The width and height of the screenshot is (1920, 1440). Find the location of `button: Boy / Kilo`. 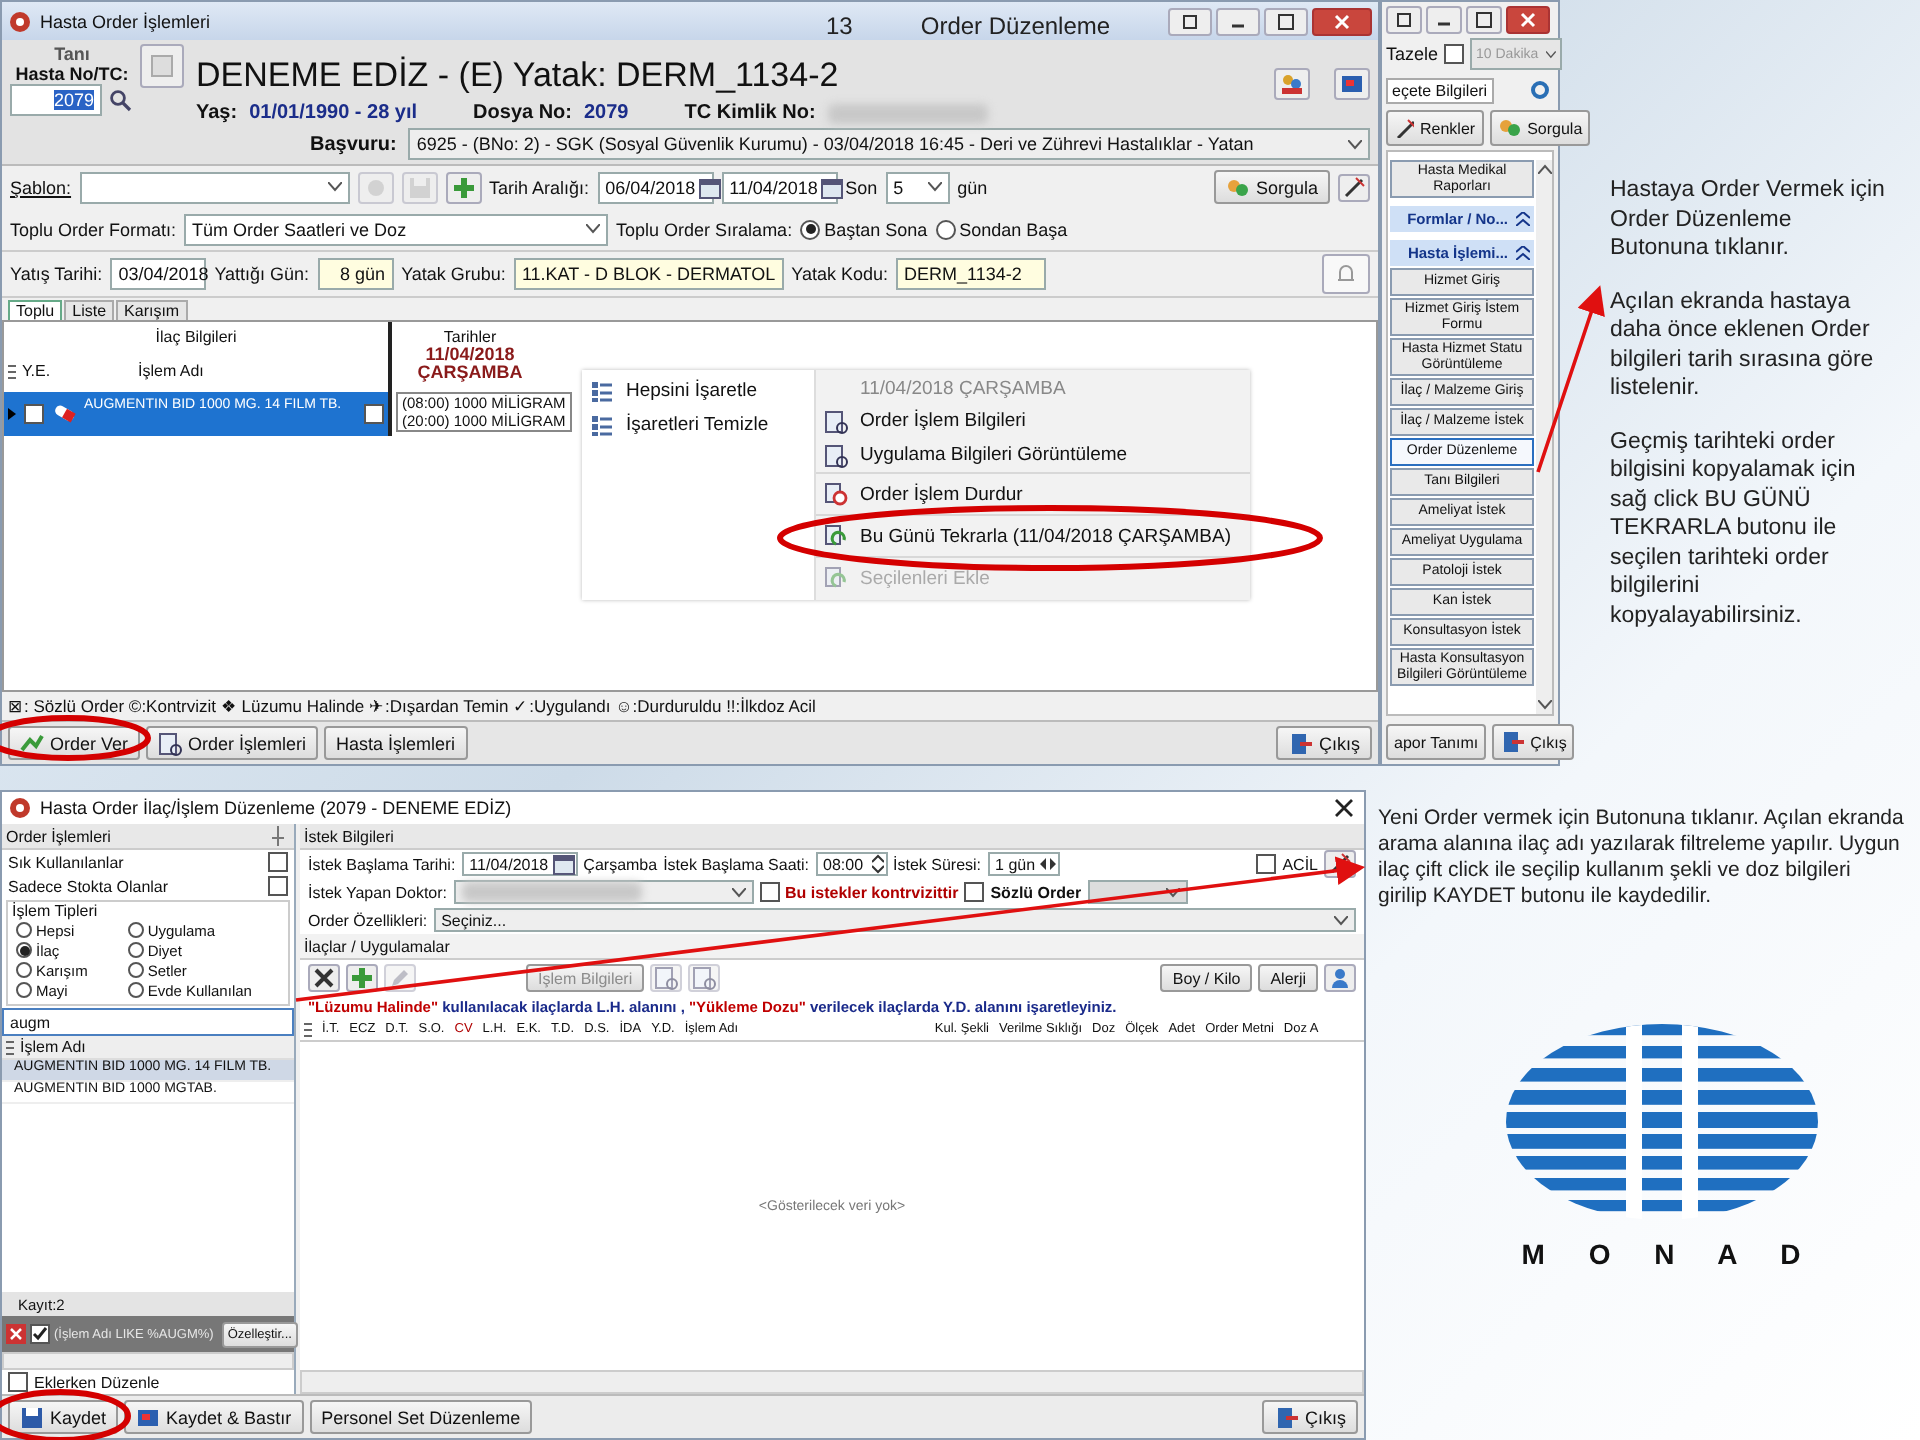

button: Boy / Kilo is located at coordinates (1206, 978).